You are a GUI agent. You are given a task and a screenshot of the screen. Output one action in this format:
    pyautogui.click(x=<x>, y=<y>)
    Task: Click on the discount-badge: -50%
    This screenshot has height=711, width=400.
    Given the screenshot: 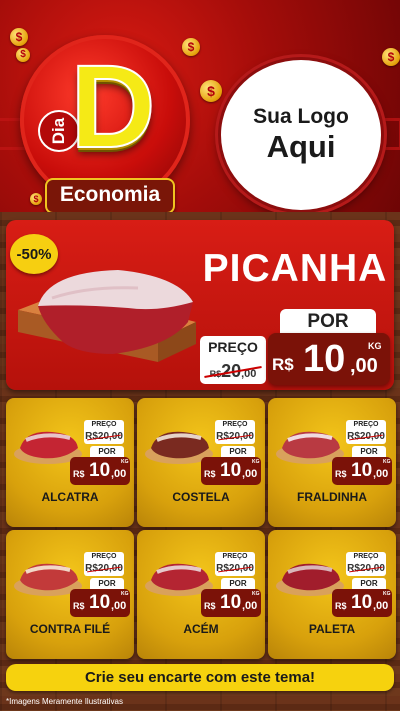 What is the action you would take?
    pyautogui.click(x=34, y=254)
    